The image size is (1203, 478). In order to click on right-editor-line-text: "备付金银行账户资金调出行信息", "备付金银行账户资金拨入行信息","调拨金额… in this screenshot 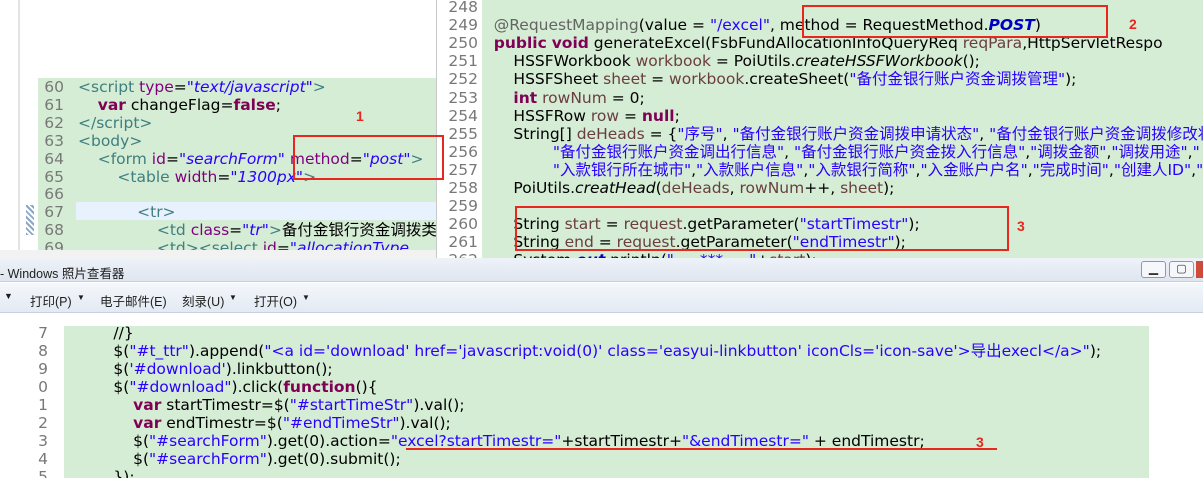, I will do `click(876, 151)`.